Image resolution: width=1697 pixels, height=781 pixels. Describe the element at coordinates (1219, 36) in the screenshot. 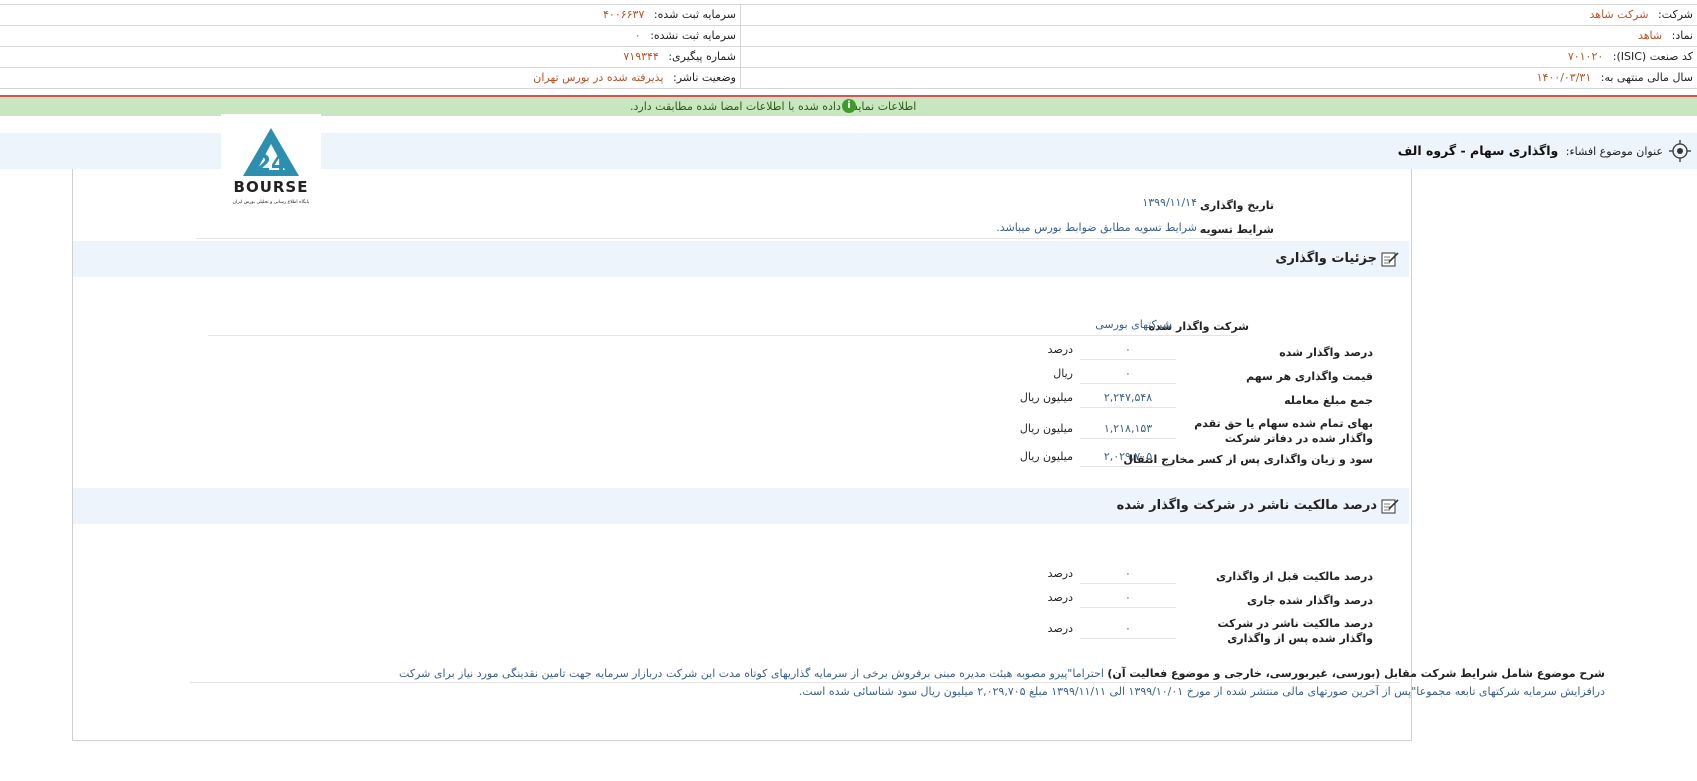

I see `symbol-cell: نماد: شاهد` at that location.